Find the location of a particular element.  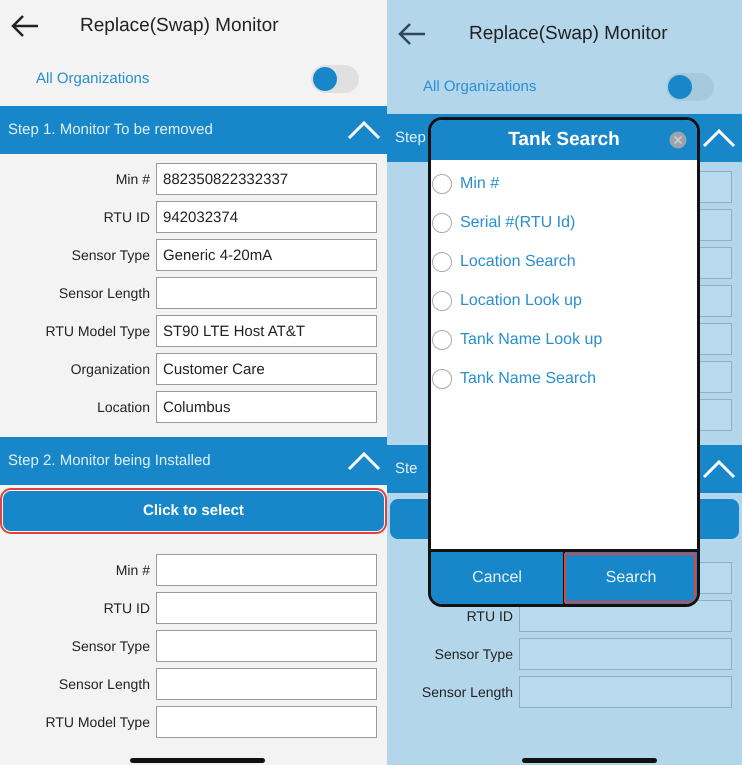

section-header: Step 2. Monitor being Installed is located at coordinates (193, 461).